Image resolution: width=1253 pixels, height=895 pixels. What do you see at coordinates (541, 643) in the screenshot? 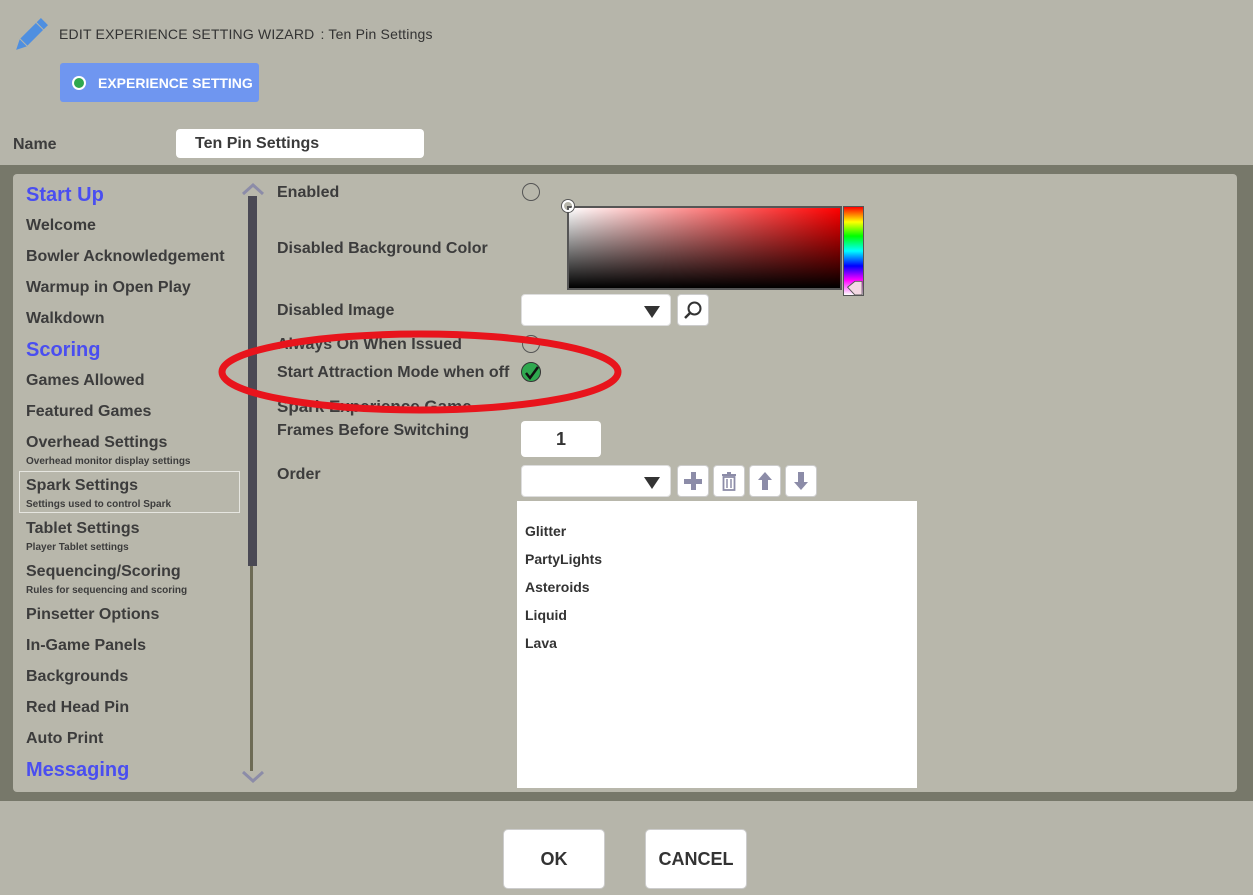
I see `list-item: Lava` at bounding box center [541, 643].